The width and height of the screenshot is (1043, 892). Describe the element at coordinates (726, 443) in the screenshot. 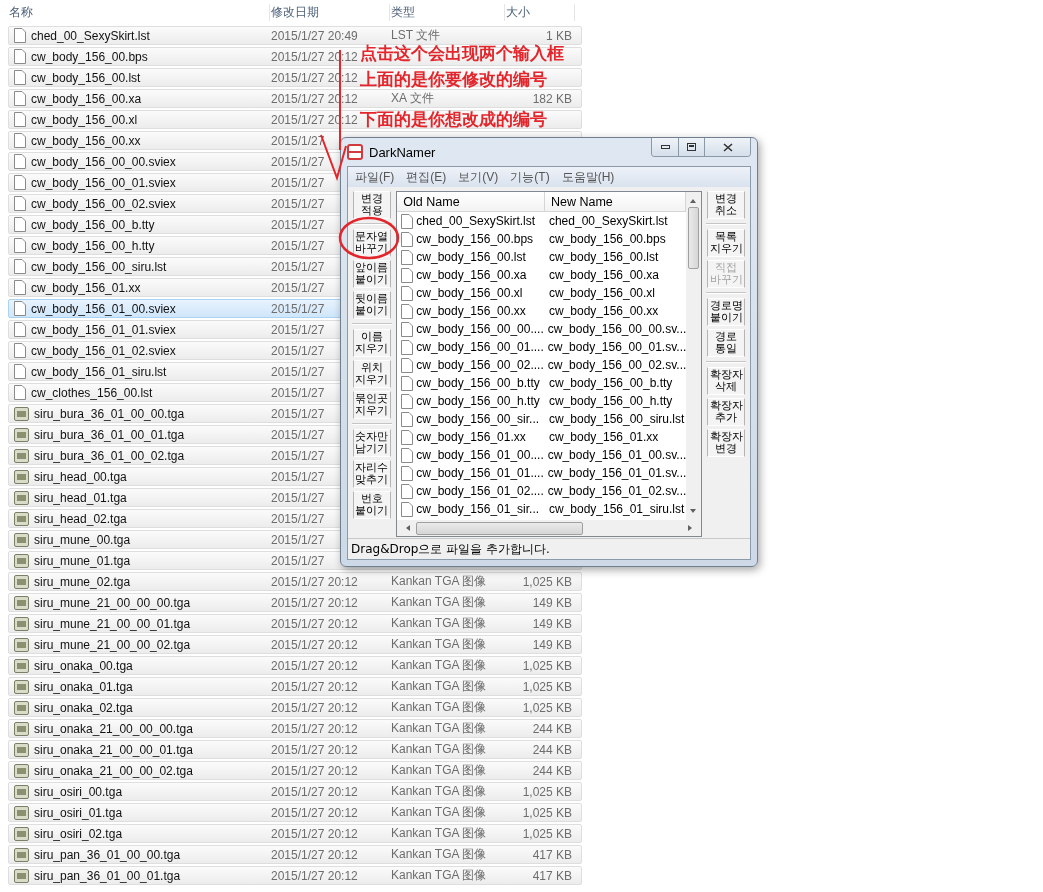

I see `command-button: 확장자 변경` at that location.